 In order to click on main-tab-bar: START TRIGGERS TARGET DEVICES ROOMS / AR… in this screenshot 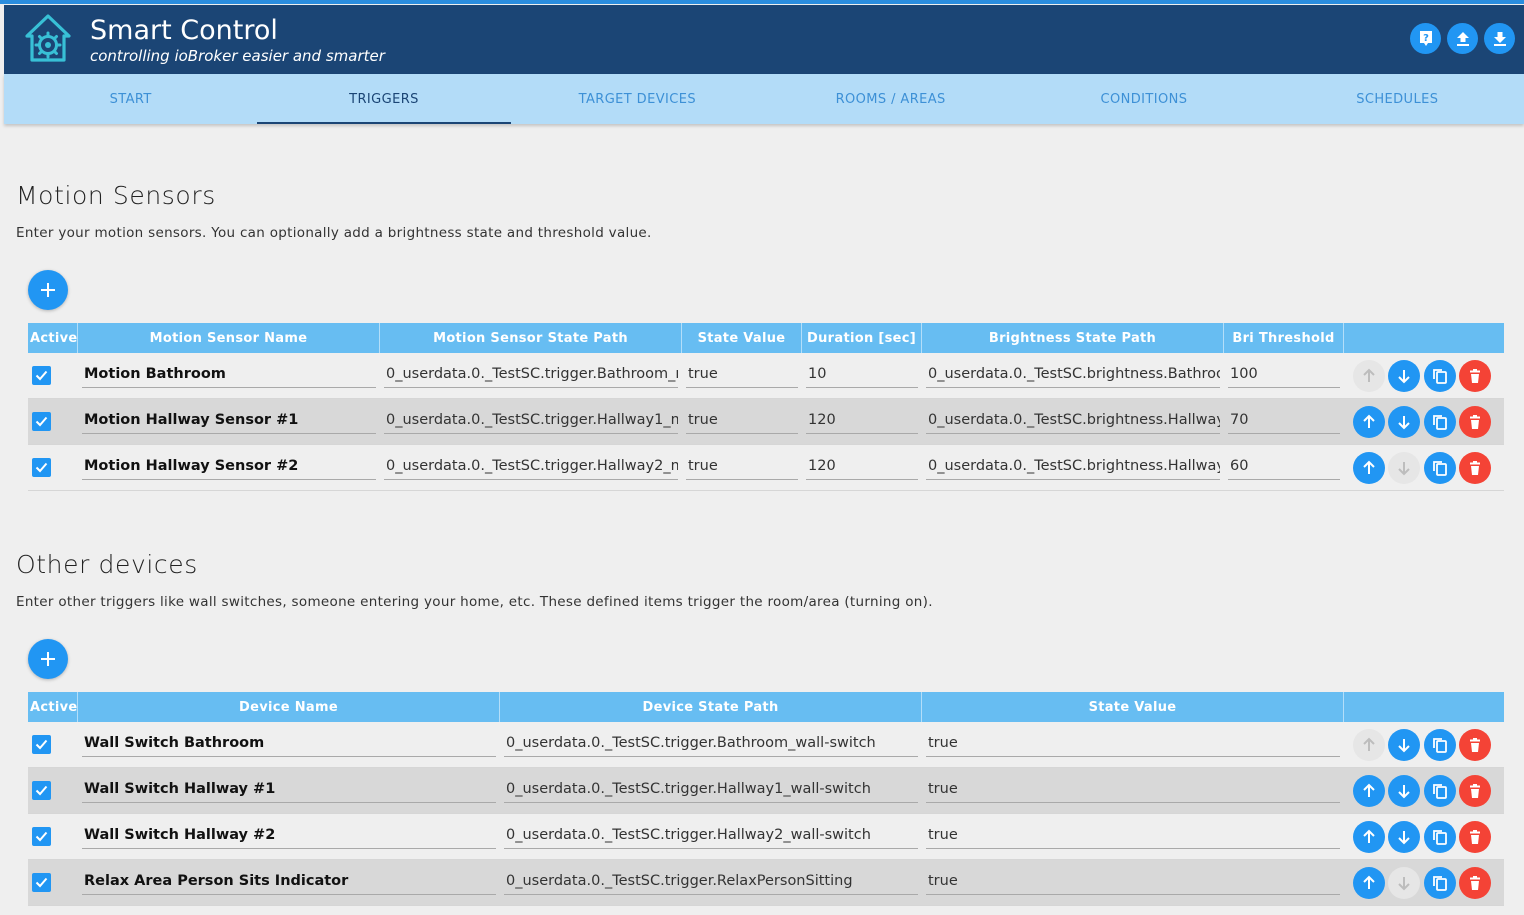, I will do `click(764, 99)`.